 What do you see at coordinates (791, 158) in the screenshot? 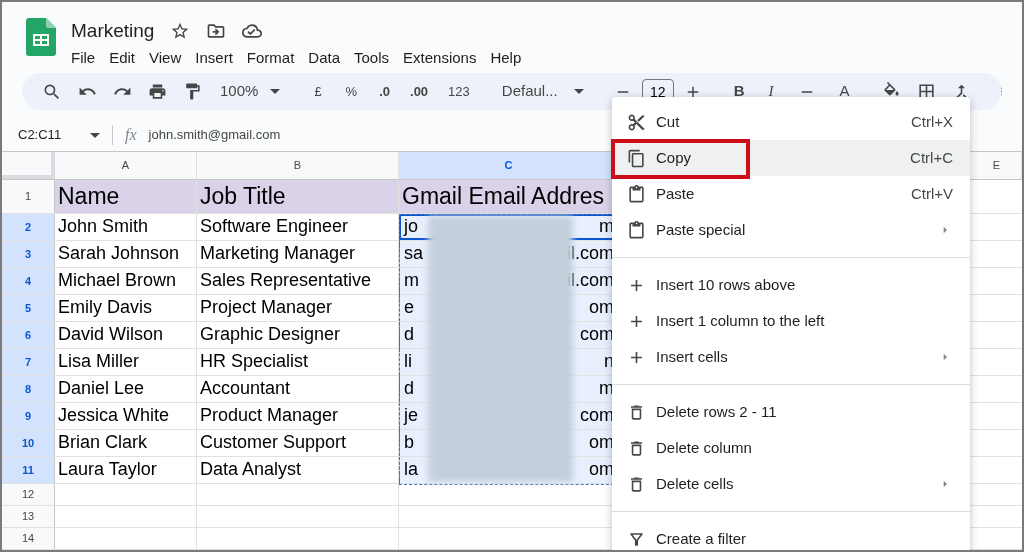
I see `menu-item: Copy Ctrl+C` at bounding box center [791, 158].